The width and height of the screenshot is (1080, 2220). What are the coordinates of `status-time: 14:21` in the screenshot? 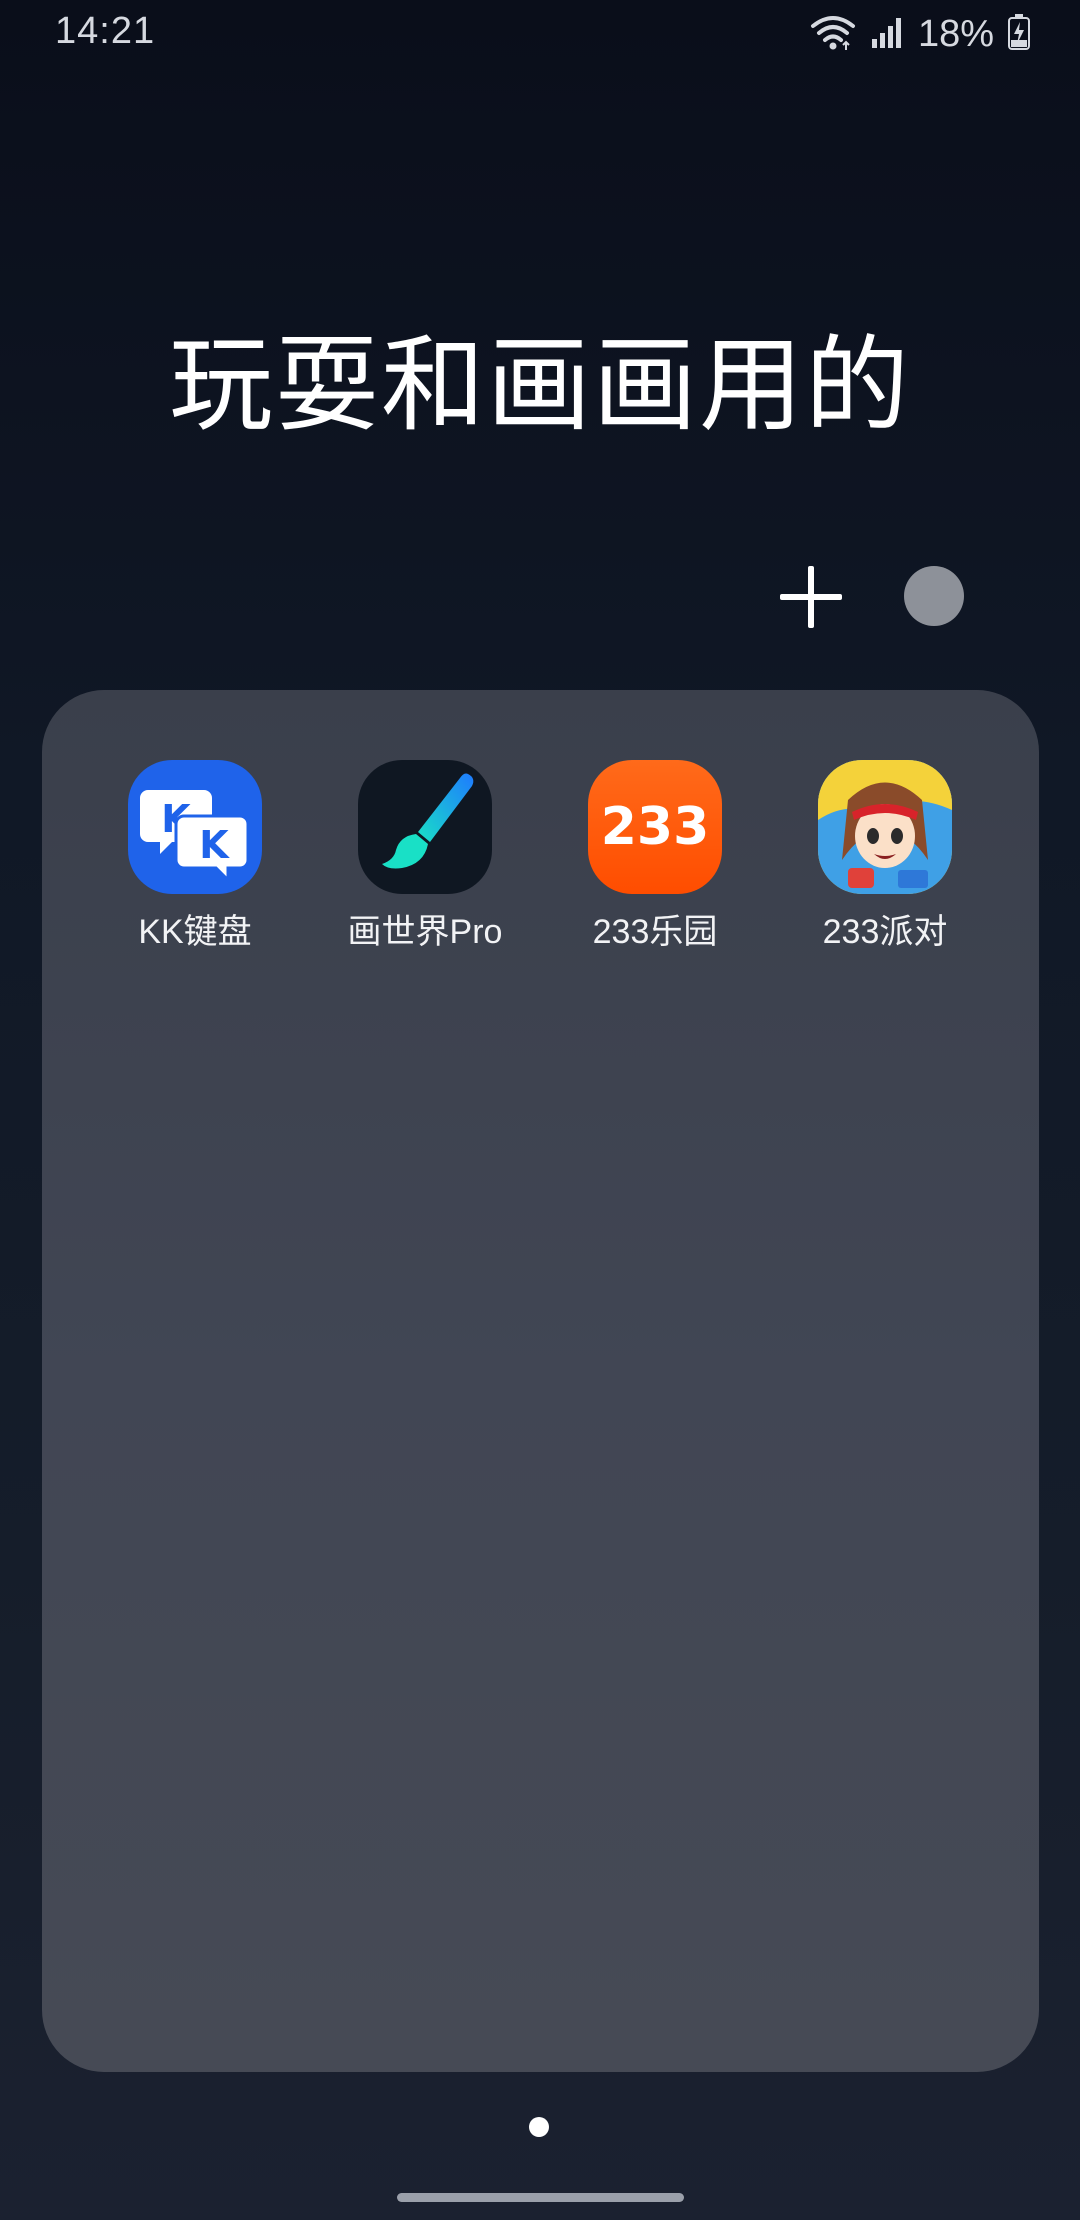 It's located at (105, 31).